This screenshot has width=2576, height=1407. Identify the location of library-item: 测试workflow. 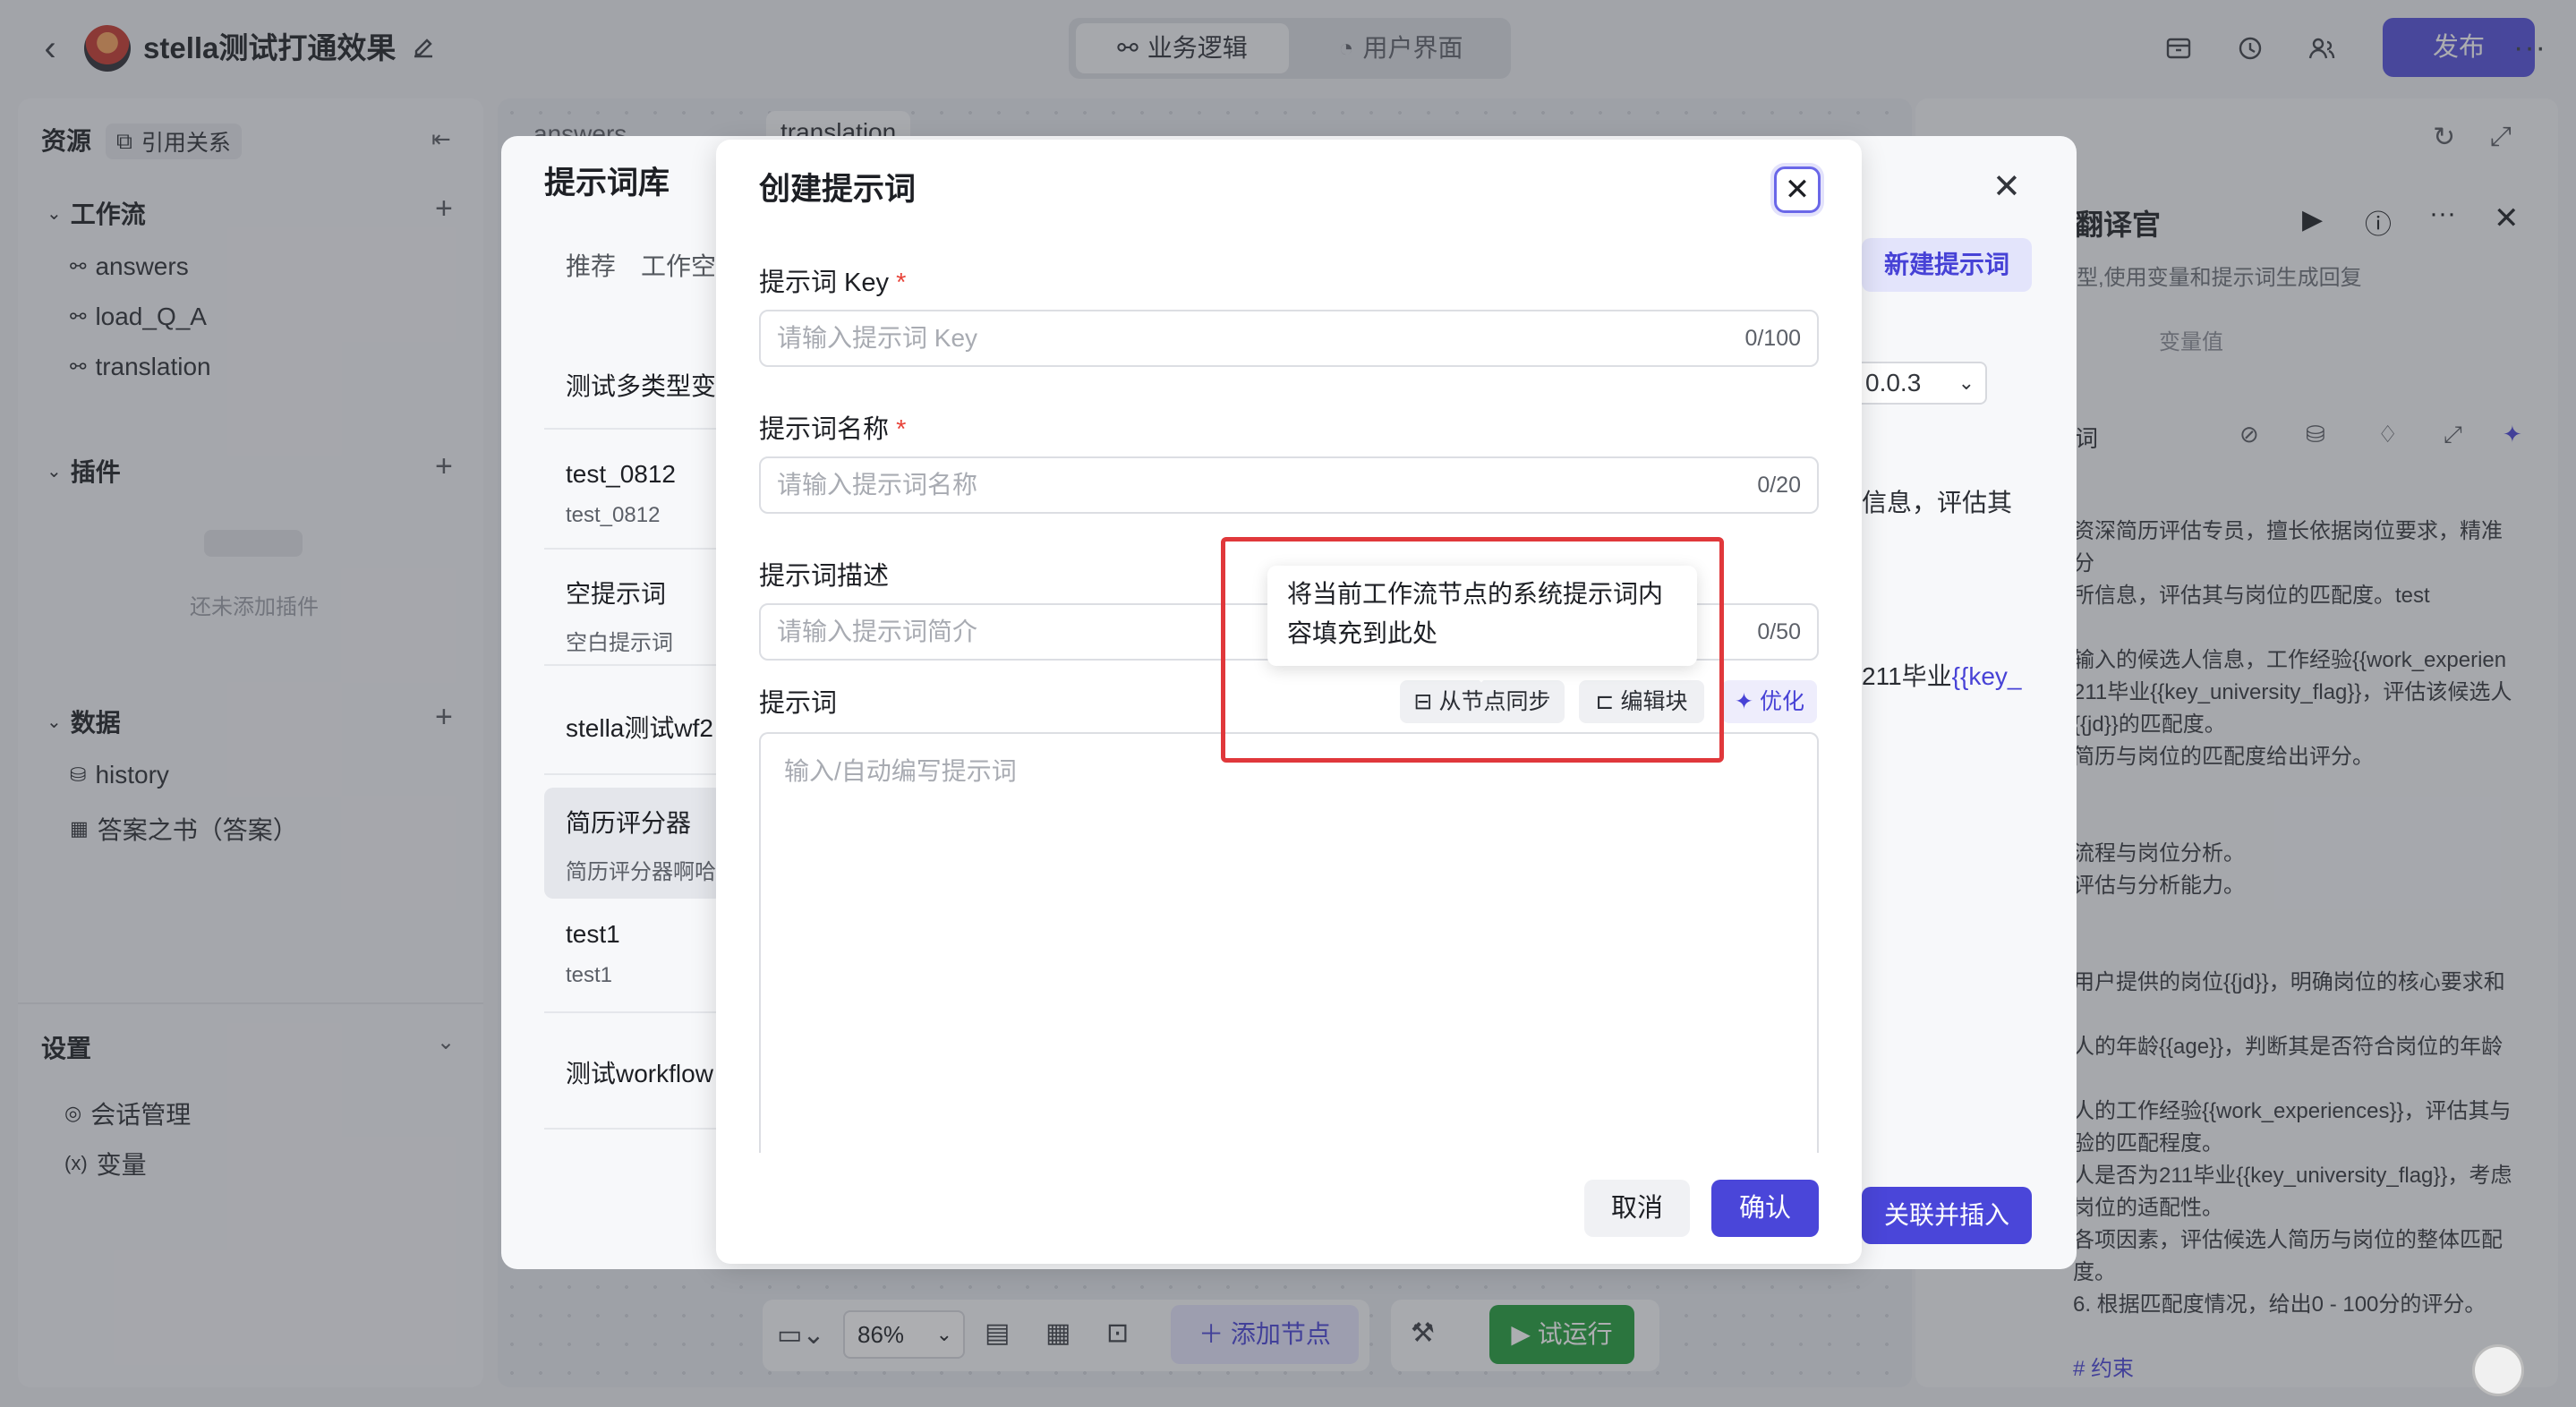
(633, 1072).